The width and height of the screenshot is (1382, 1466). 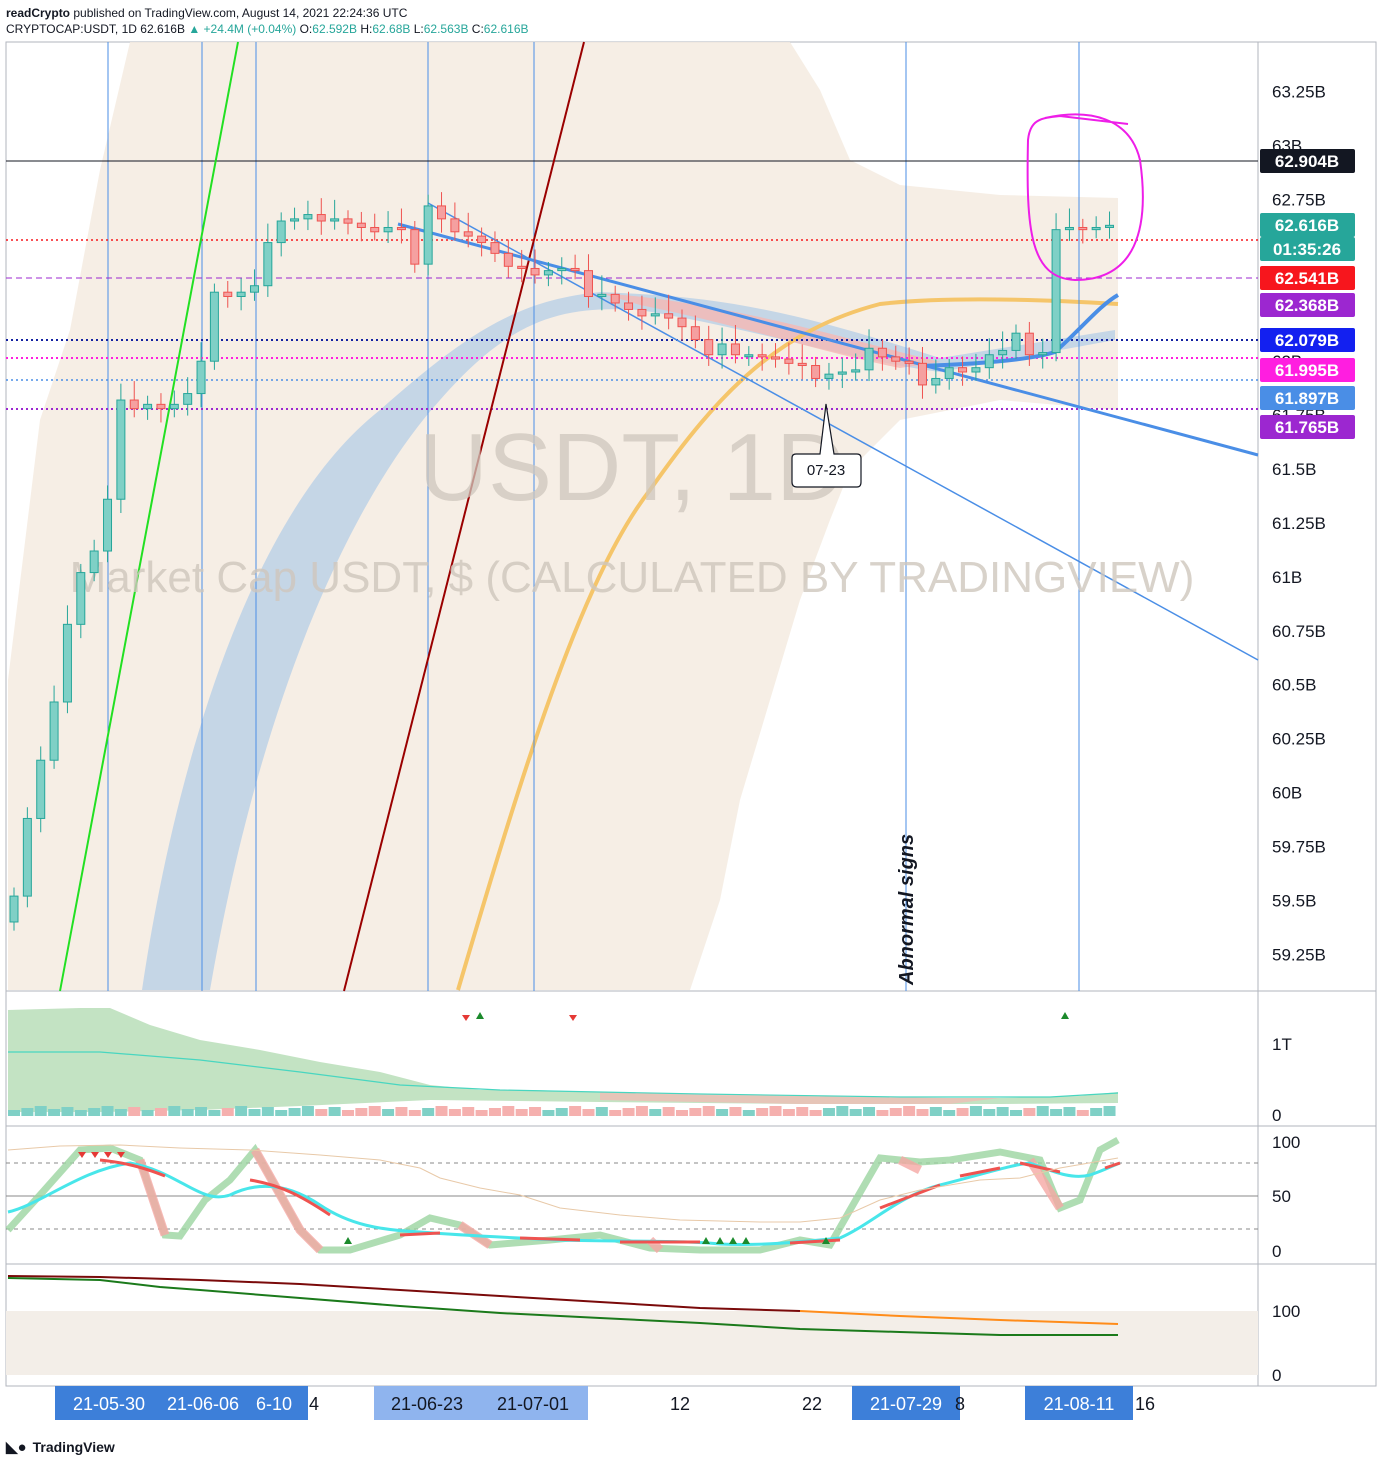 I want to click on price-tick: 63.25B, so click(x=1299, y=92).